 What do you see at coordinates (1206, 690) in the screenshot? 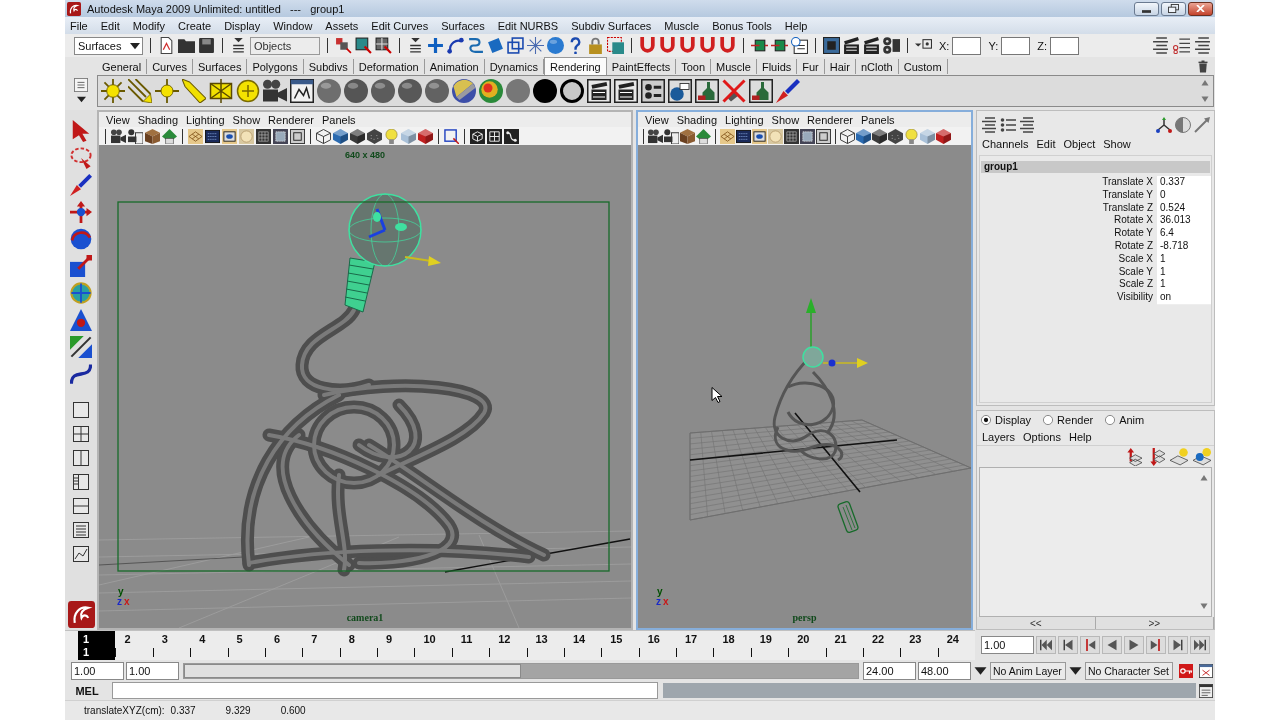
I see `script-window-icon` at bounding box center [1206, 690].